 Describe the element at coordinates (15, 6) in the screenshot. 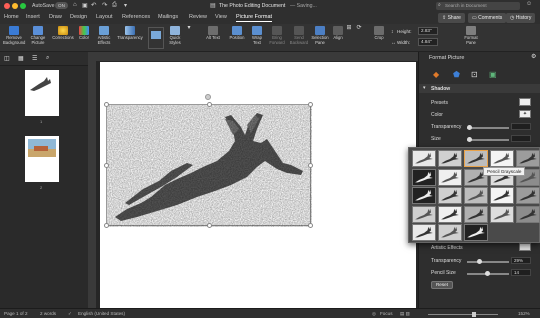

I see `minimize-window-button` at that location.